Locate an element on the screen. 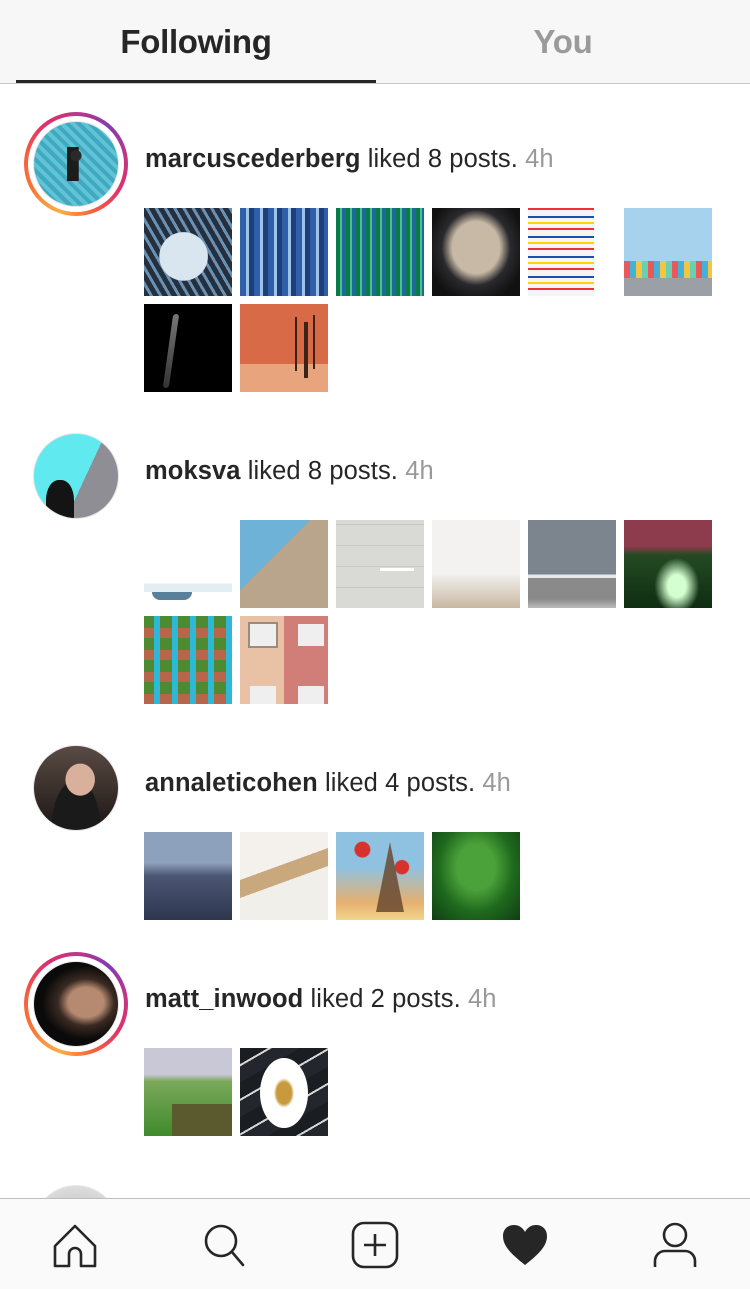 This screenshot has width=750, height=1289. username-link: annaleticohen is located at coordinates (231, 783).